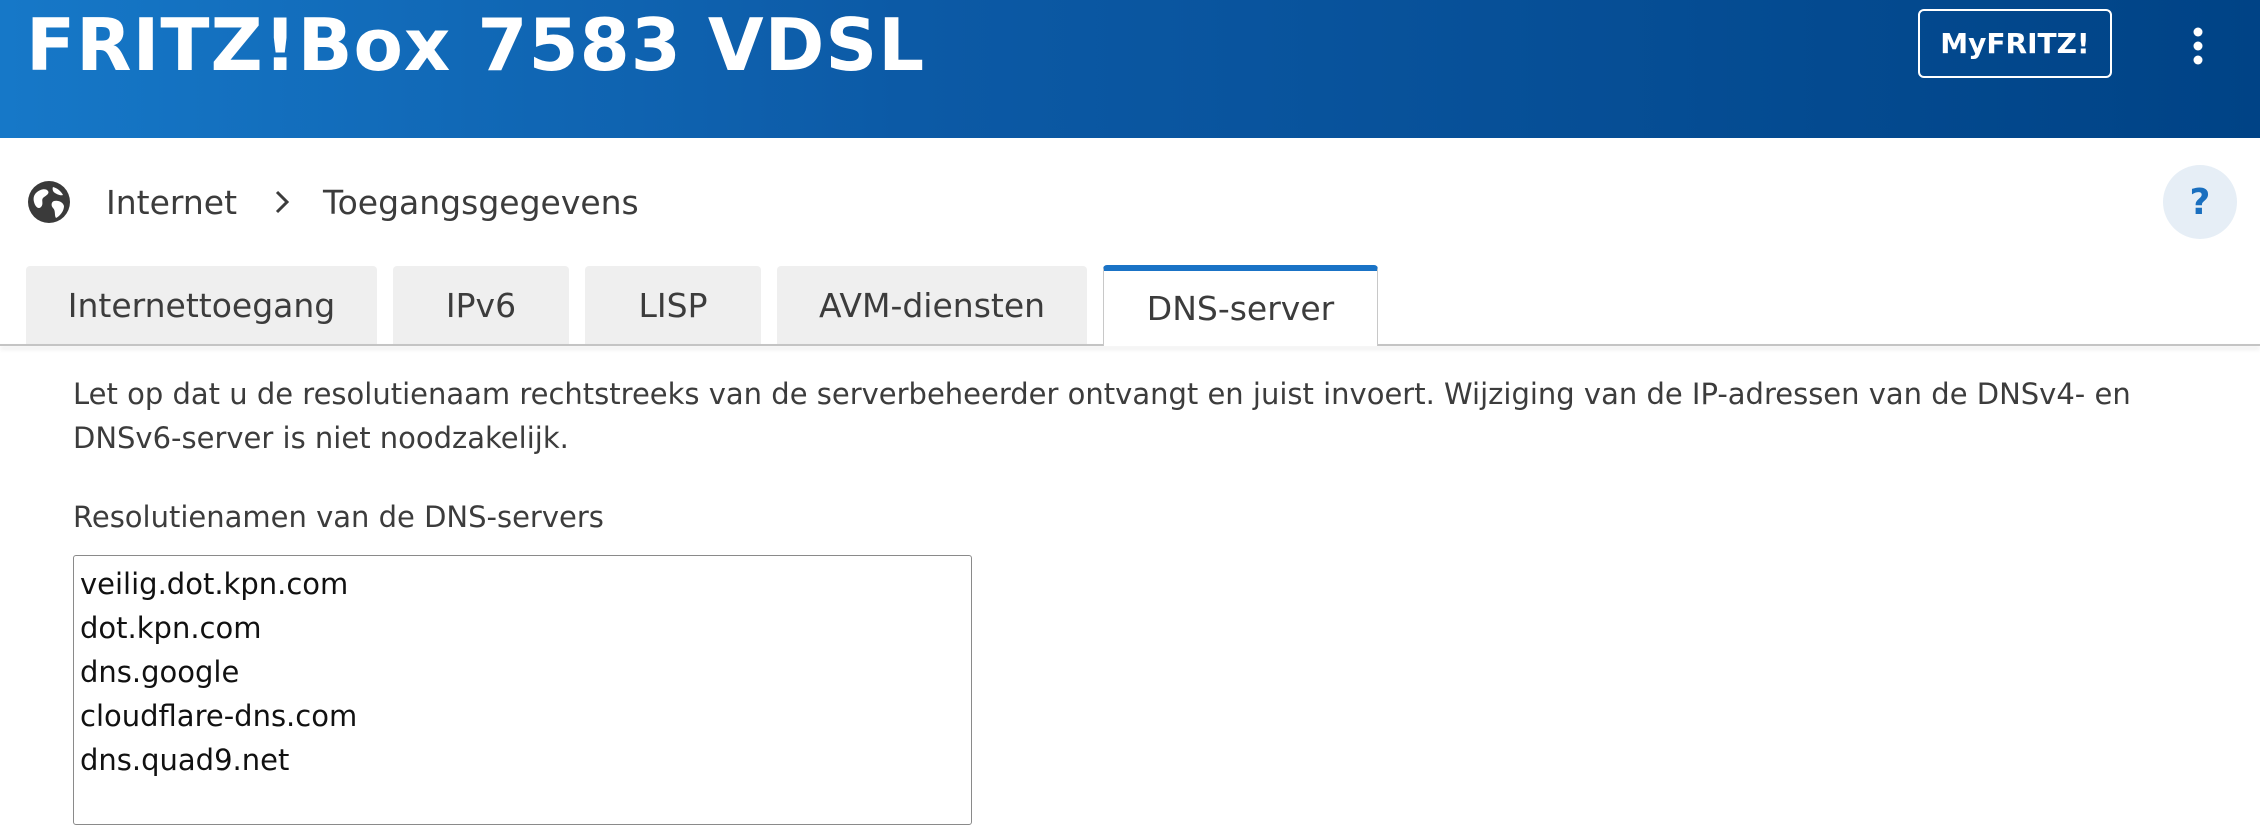 Image resolution: width=2260 pixels, height=825 pixels. I want to click on breadcrumb: Internet Toegangsgegevens, so click(332, 202).